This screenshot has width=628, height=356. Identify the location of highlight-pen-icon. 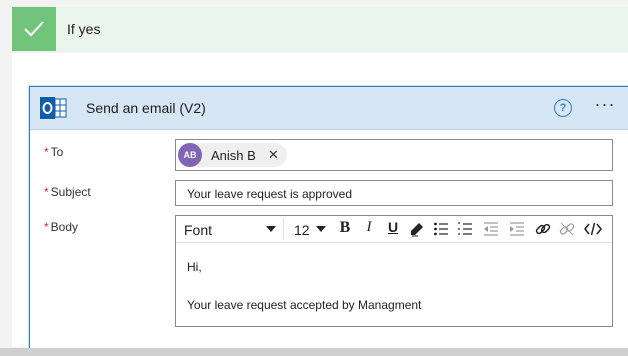
(417, 229).